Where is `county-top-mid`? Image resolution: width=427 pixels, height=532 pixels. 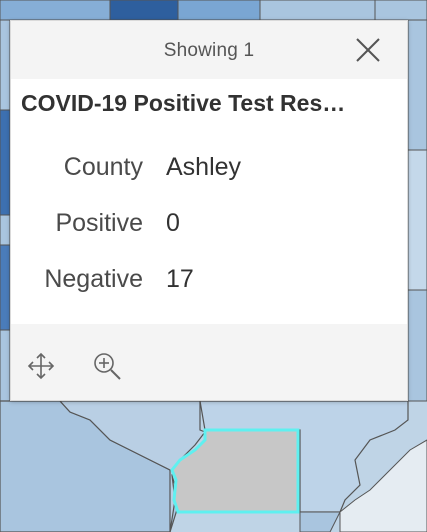 county-top-mid is located at coordinates (219, 10).